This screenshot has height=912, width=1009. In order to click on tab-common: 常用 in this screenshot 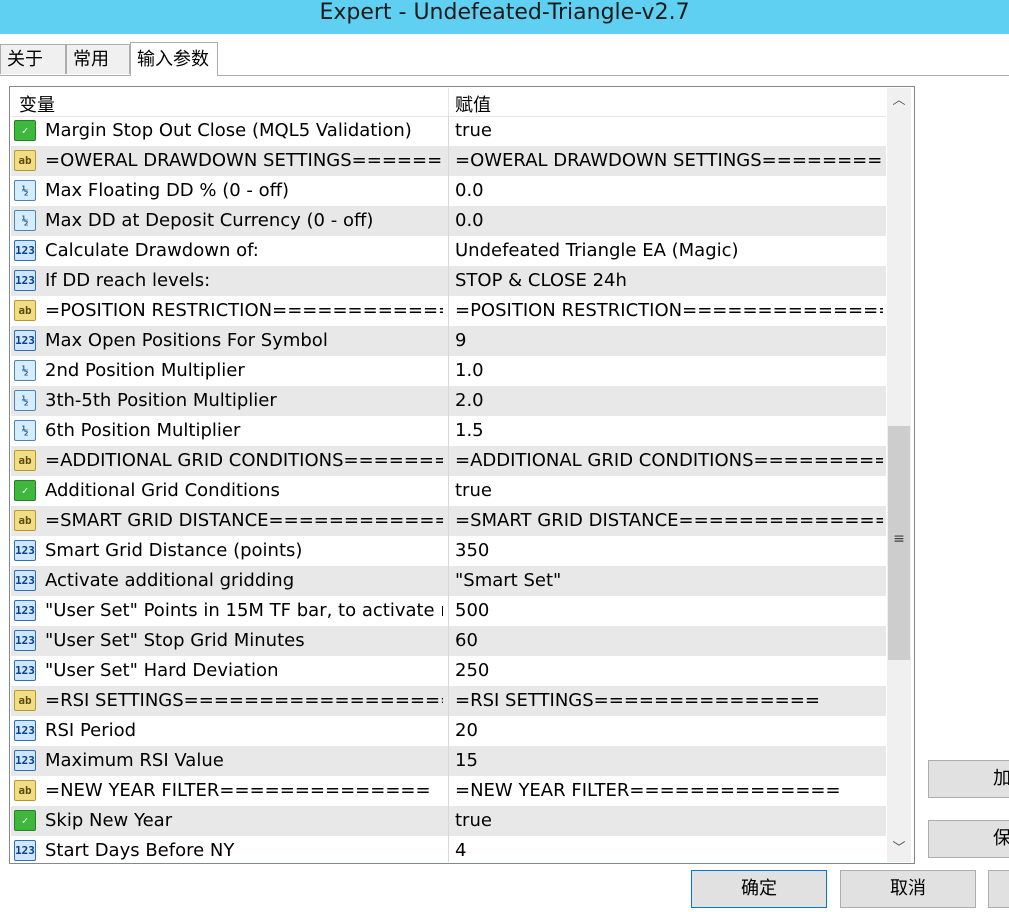, I will do `click(98, 59)`.